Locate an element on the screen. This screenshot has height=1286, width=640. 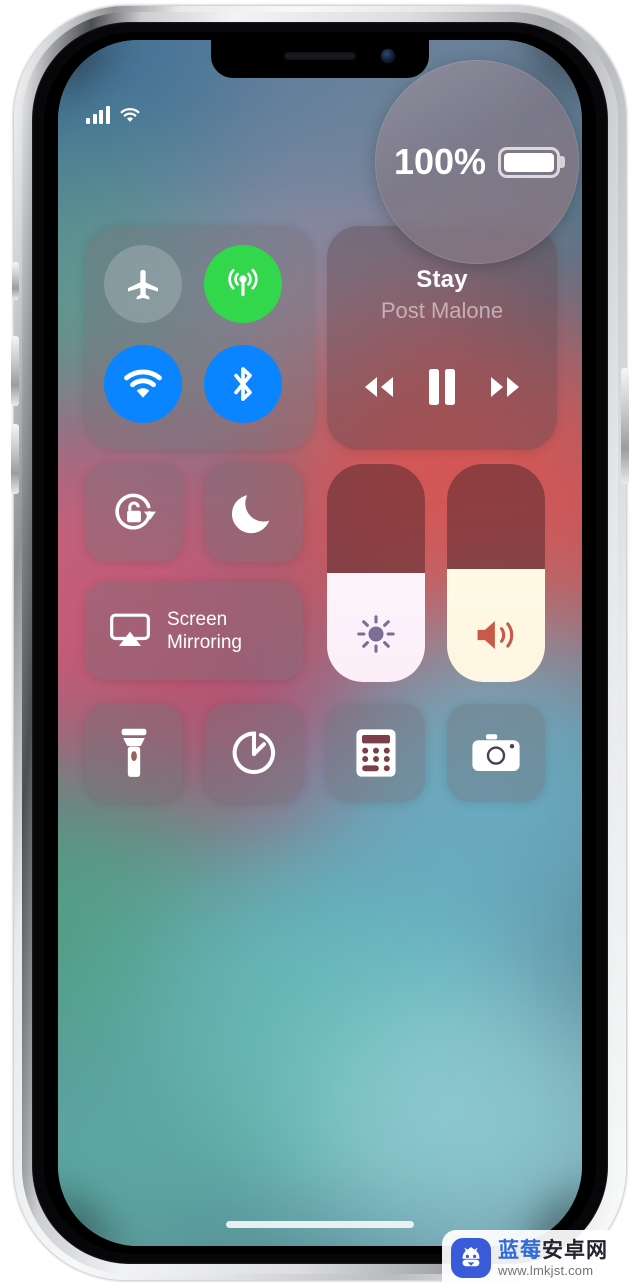
volume-up-button is located at coordinates (15, 371).